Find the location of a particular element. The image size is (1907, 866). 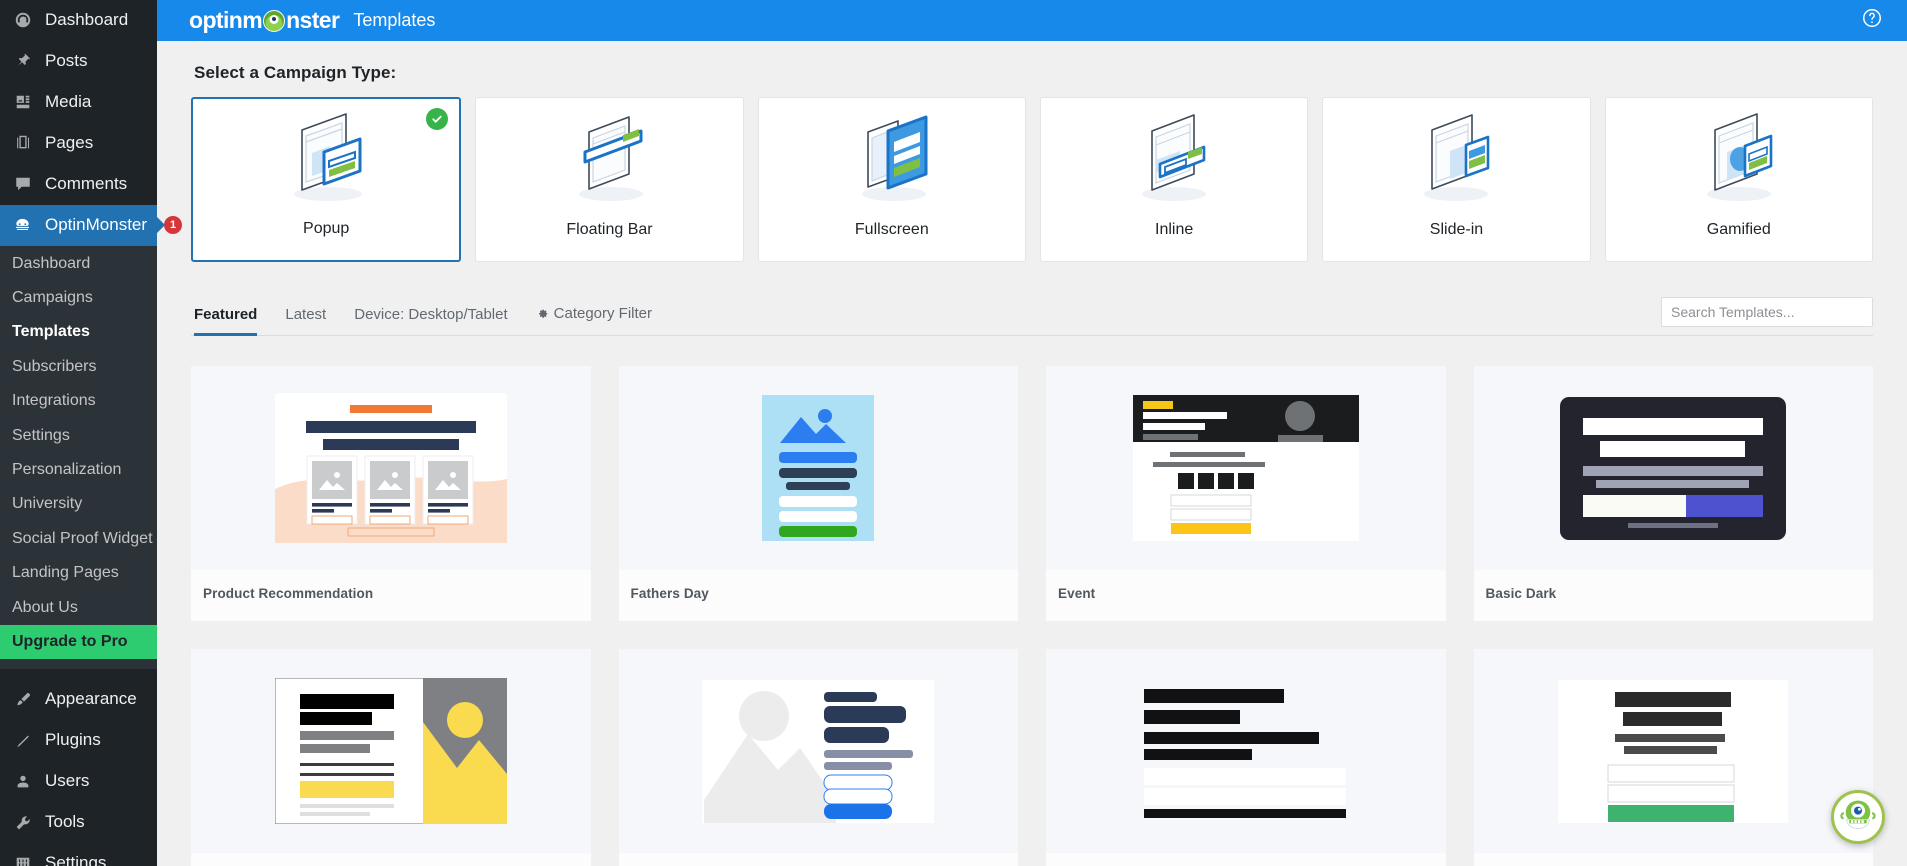

sidebar-item-label: Settings is located at coordinates (76, 859).